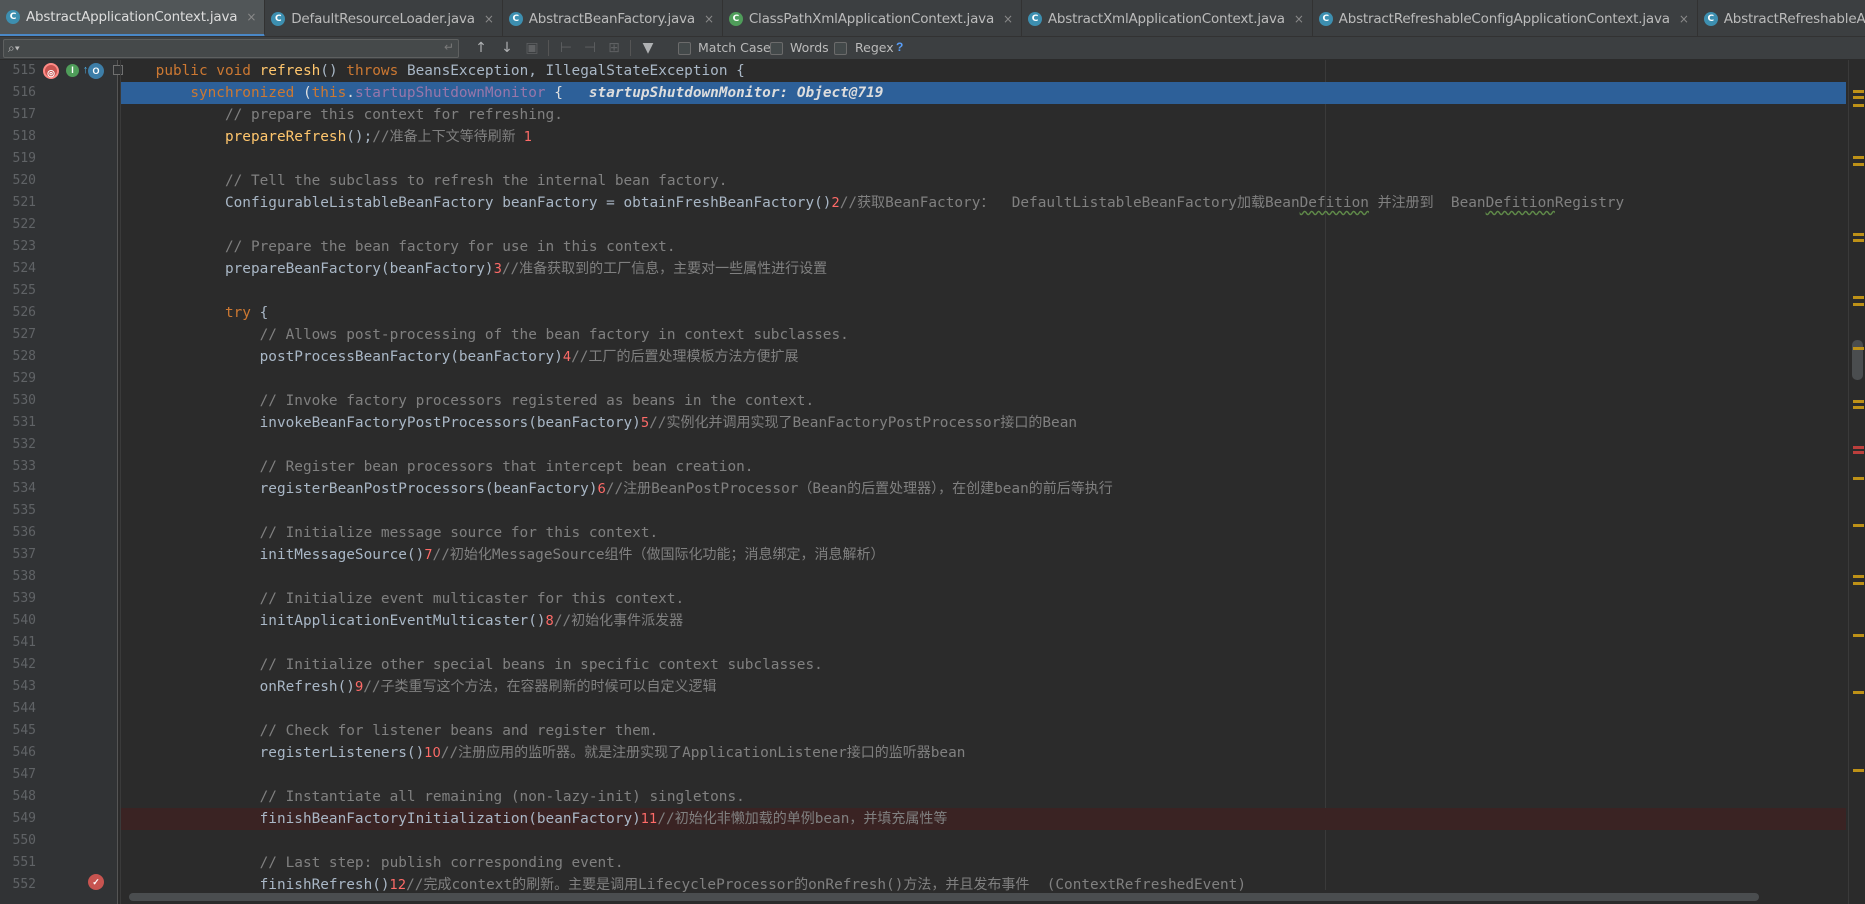 The width and height of the screenshot is (1865, 904). What do you see at coordinates (716, 885) in the screenshot?
I see `code-token: LifecycleProcessor` at bounding box center [716, 885].